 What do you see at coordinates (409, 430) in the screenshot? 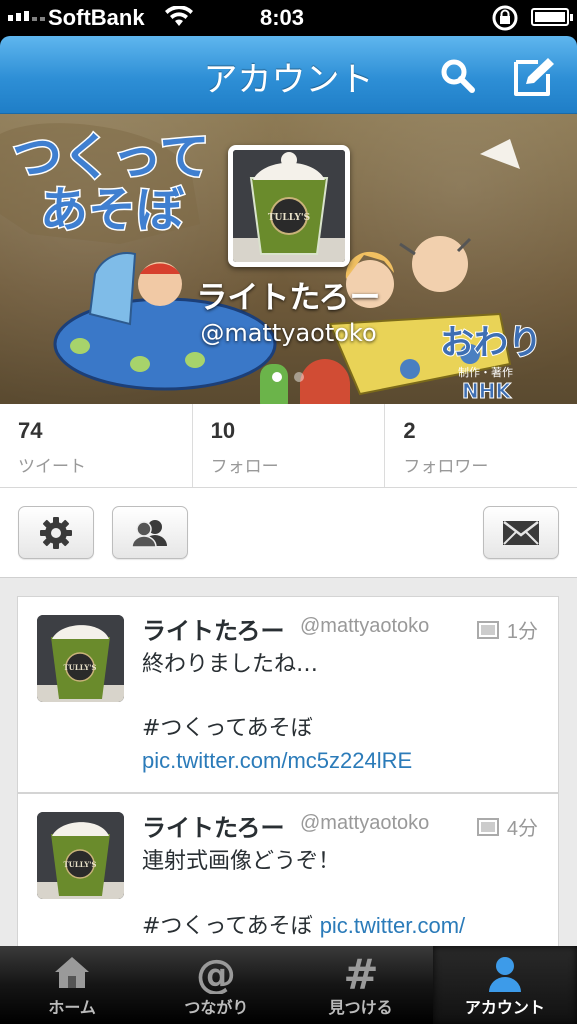
I see `stat-number: 2` at bounding box center [409, 430].